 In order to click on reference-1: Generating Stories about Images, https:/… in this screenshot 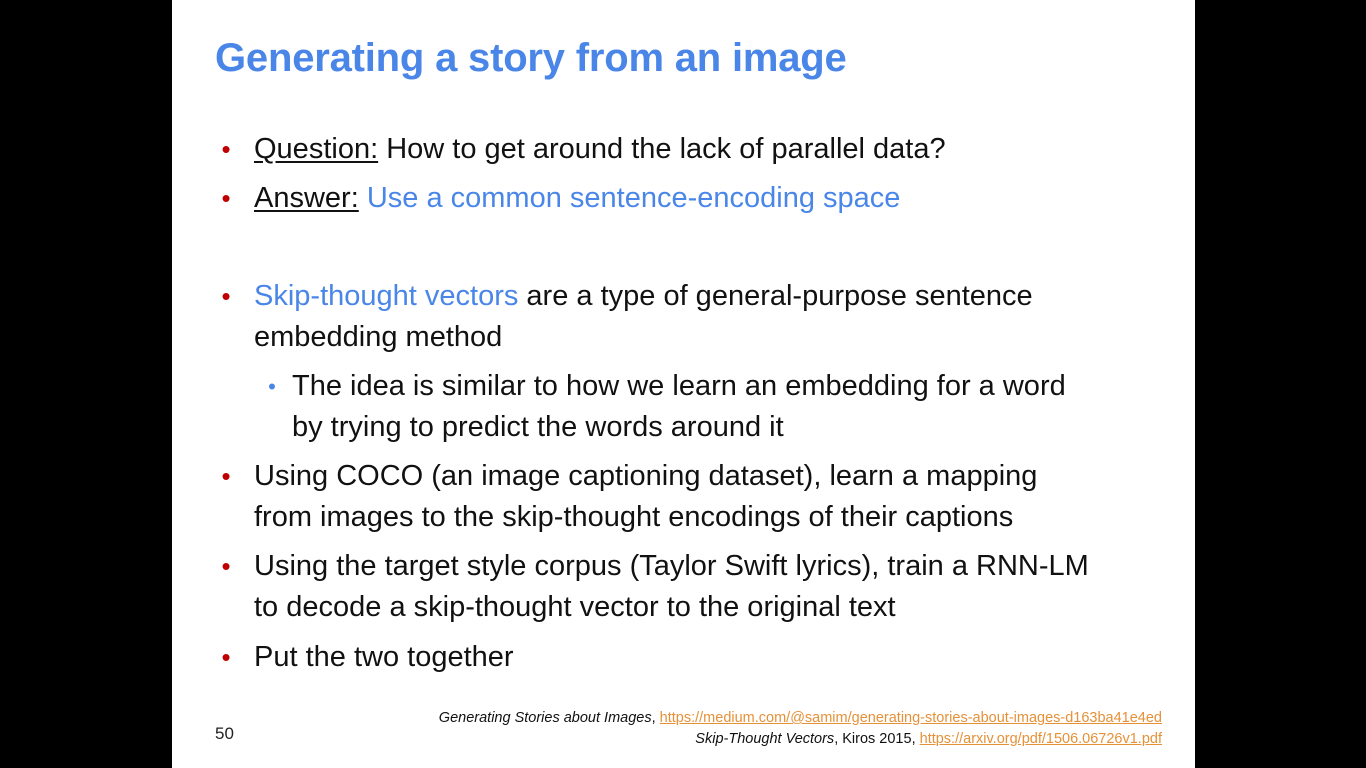, I will do `click(800, 718)`.